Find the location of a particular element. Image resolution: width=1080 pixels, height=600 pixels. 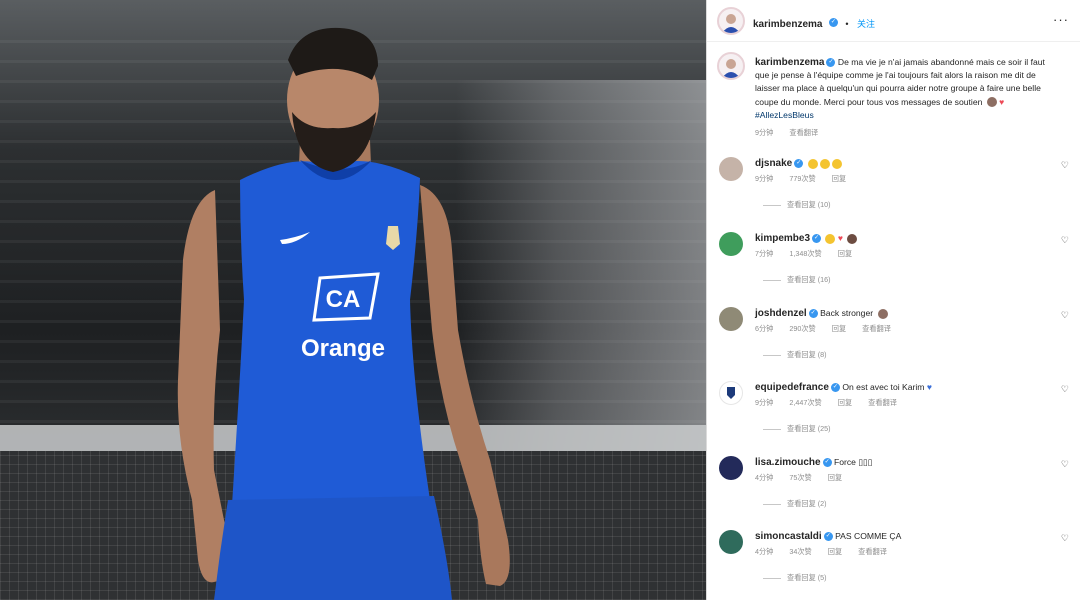

caption-username: karimbenzema is located at coordinates (789, 62).